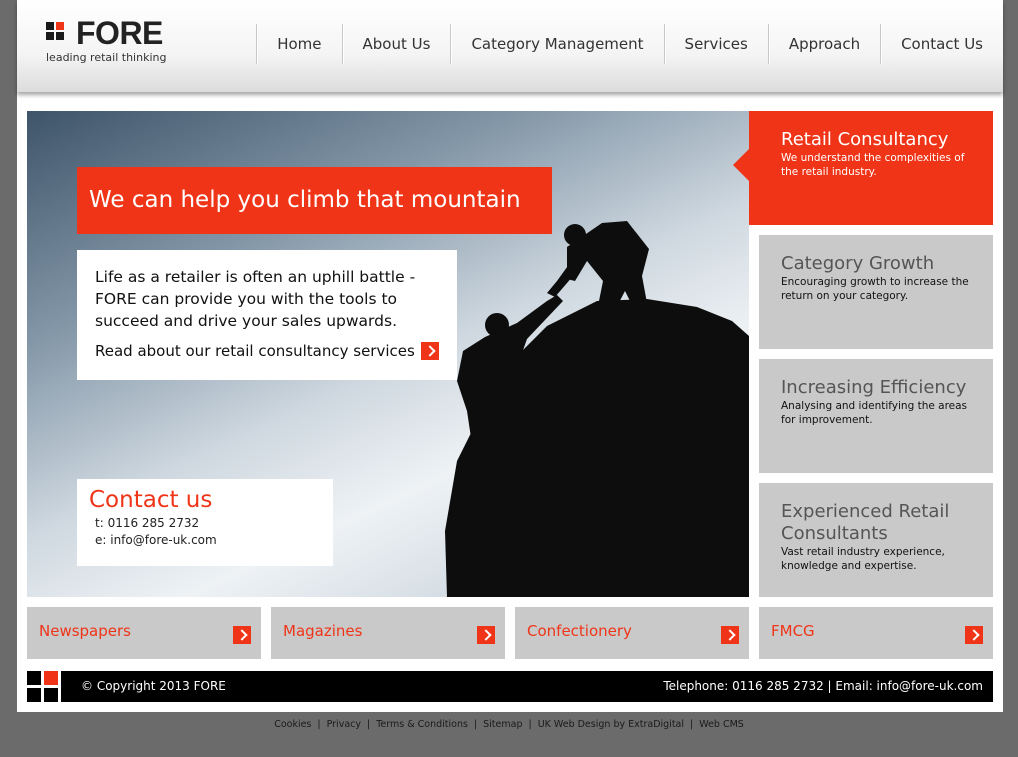  What do you see at coordinates (85, 631) in the screenshot?
I see `category-label: Newspapers` at bounding box center [85, 631].